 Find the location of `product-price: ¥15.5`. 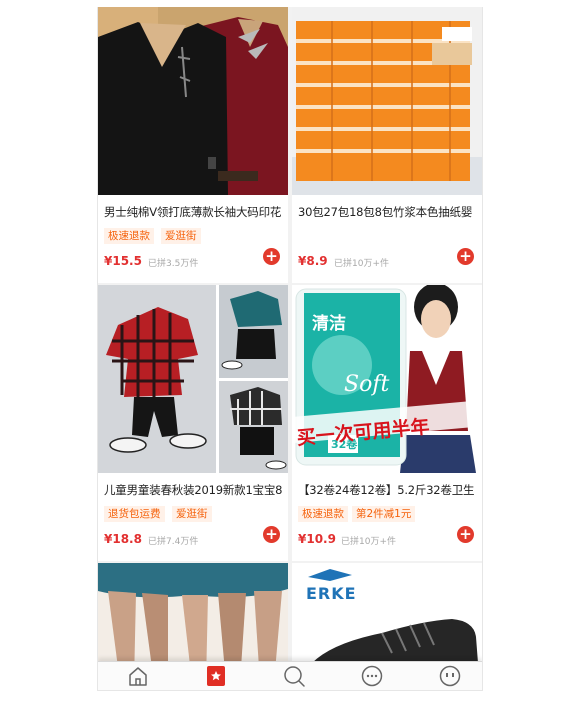

product-price: ¥15.5 is located at coordinates (123, 261).